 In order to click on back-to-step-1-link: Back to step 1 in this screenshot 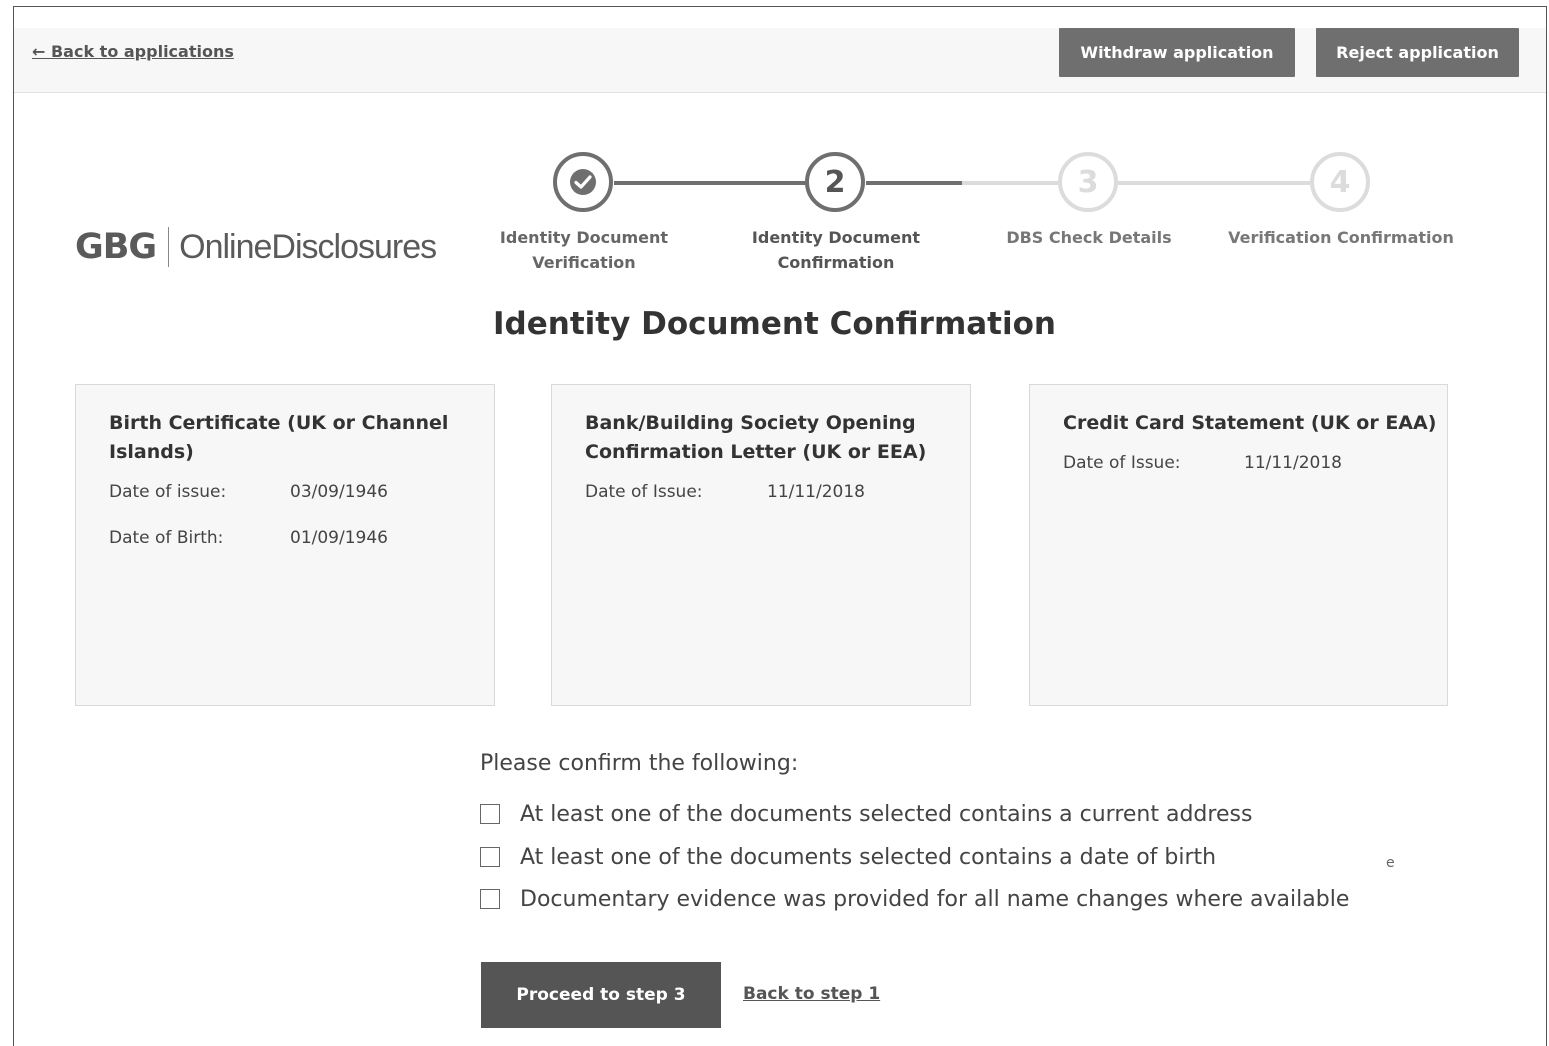, I will do `click(811, 994)`.